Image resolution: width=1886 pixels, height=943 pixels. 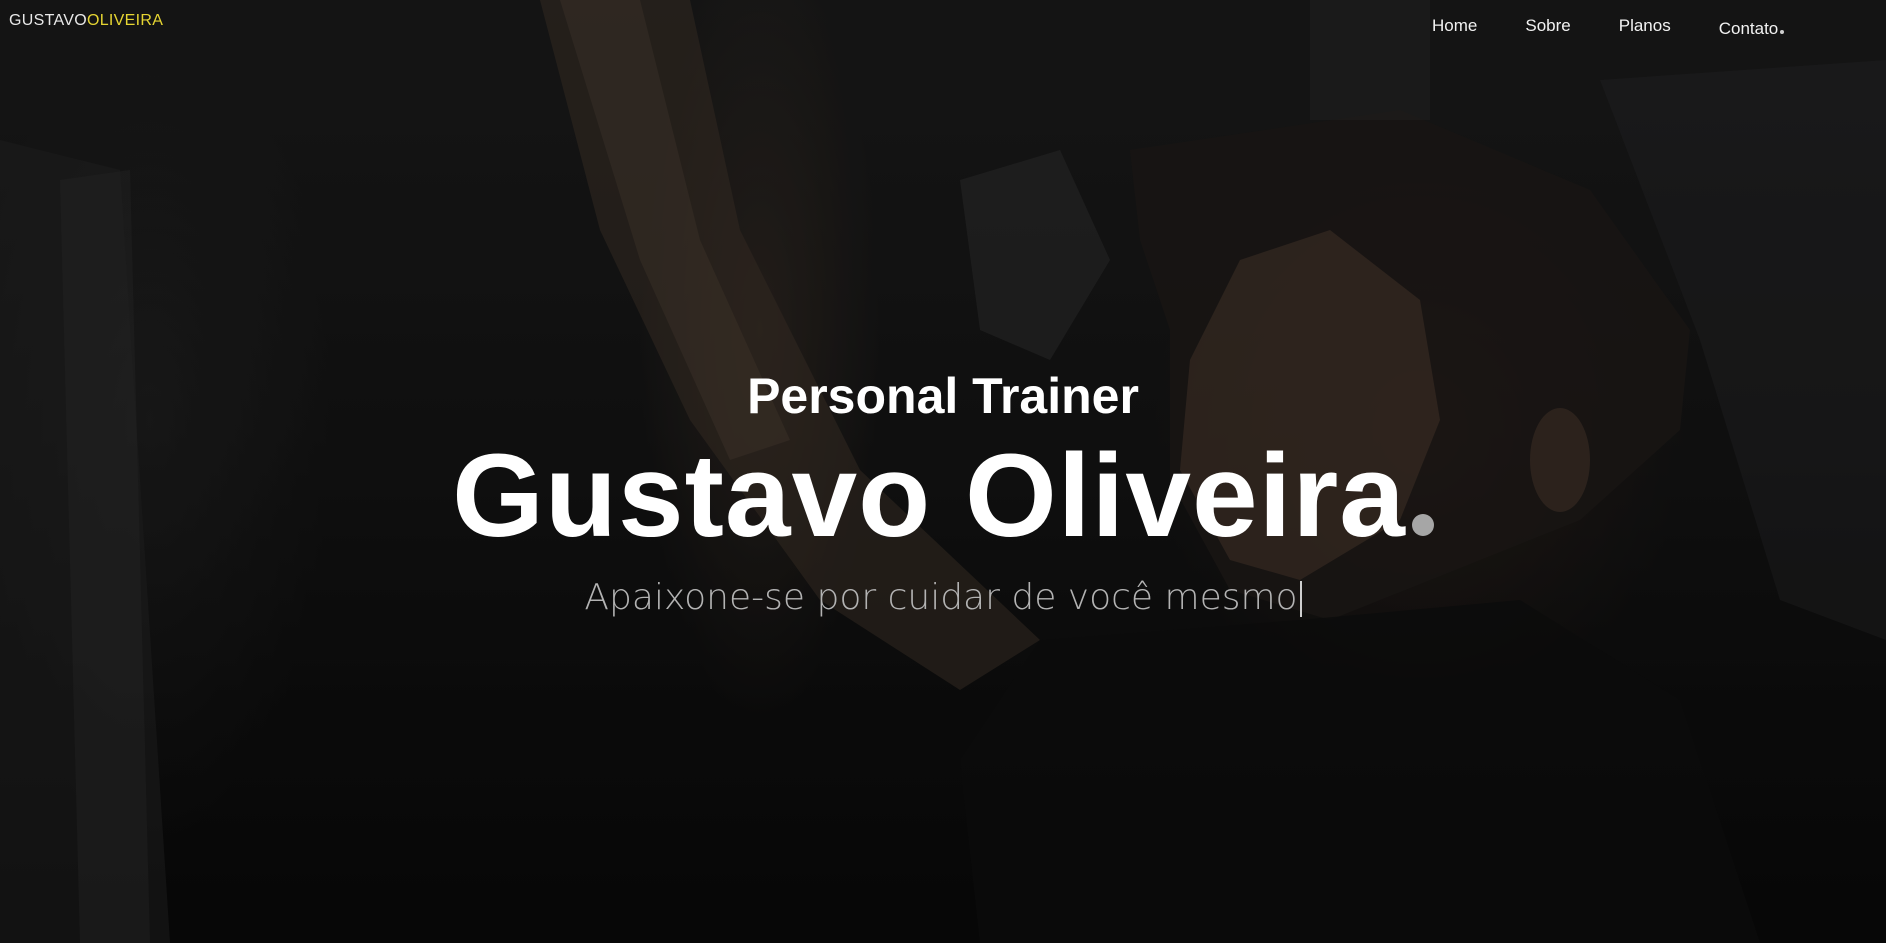 I want to click on nav-item-contato-label: Contato, so click(x=1748, y=28).